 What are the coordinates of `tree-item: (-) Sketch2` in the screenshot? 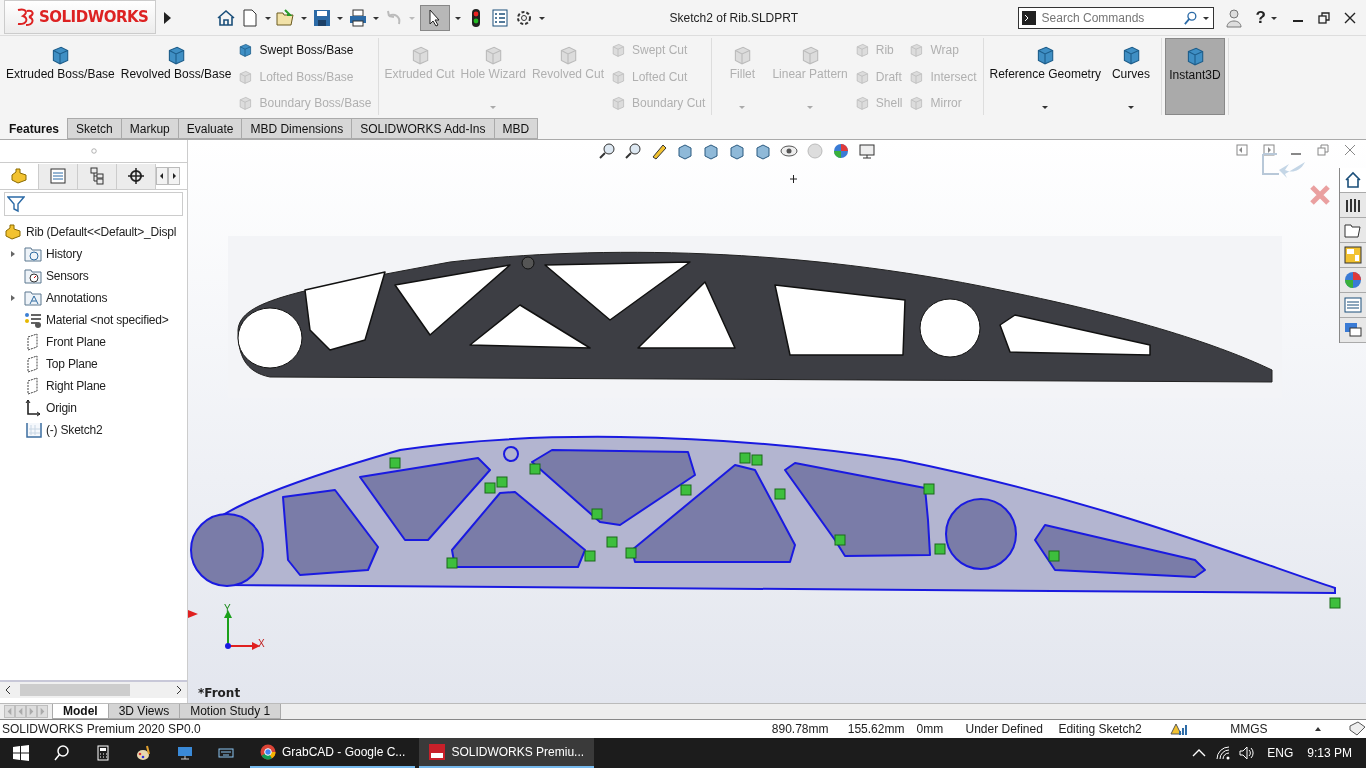 It's located at (93, 430).